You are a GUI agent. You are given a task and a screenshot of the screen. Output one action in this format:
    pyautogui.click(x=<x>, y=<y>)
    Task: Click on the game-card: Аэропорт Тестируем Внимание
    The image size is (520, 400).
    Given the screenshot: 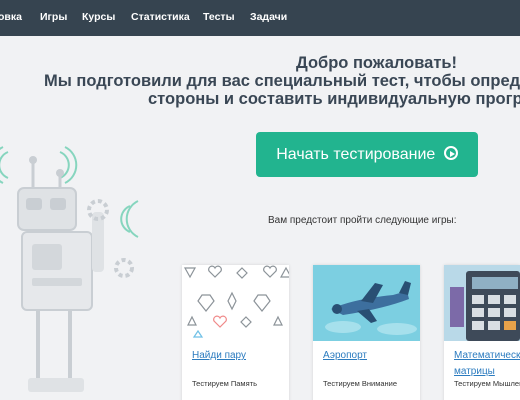 What is the action you would take?
    pyautogui.click(x=366, y=332)
    